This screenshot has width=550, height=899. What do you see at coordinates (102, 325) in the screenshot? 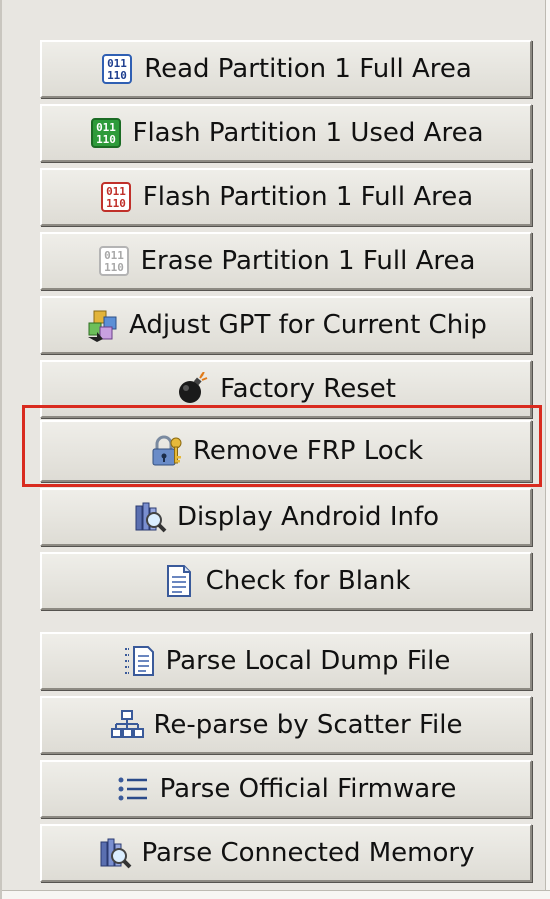
I see `chip-cubes-icon` at bounding box center [102, 325].